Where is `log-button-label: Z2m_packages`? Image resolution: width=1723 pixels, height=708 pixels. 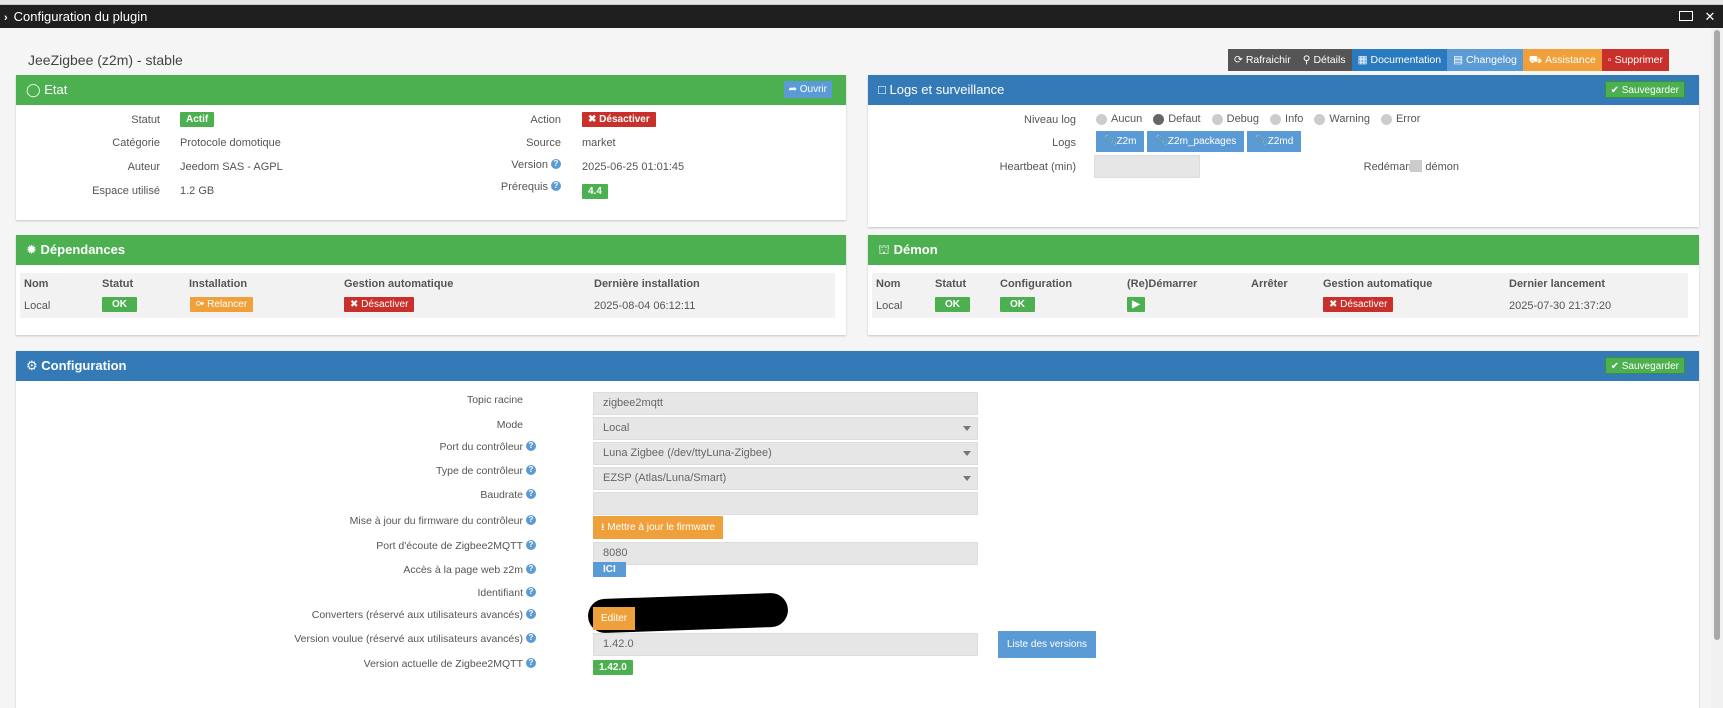 log-button-label: Z2m_packages is located at coordinates (1202, 141).